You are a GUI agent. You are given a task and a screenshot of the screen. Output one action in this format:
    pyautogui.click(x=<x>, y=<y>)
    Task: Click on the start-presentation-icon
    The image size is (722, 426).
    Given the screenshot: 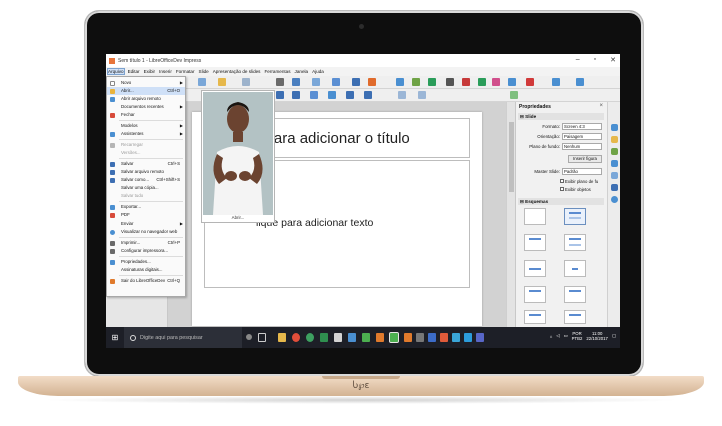 What is the action you would take?
    pyautogui.click(x=372, y=82)
    